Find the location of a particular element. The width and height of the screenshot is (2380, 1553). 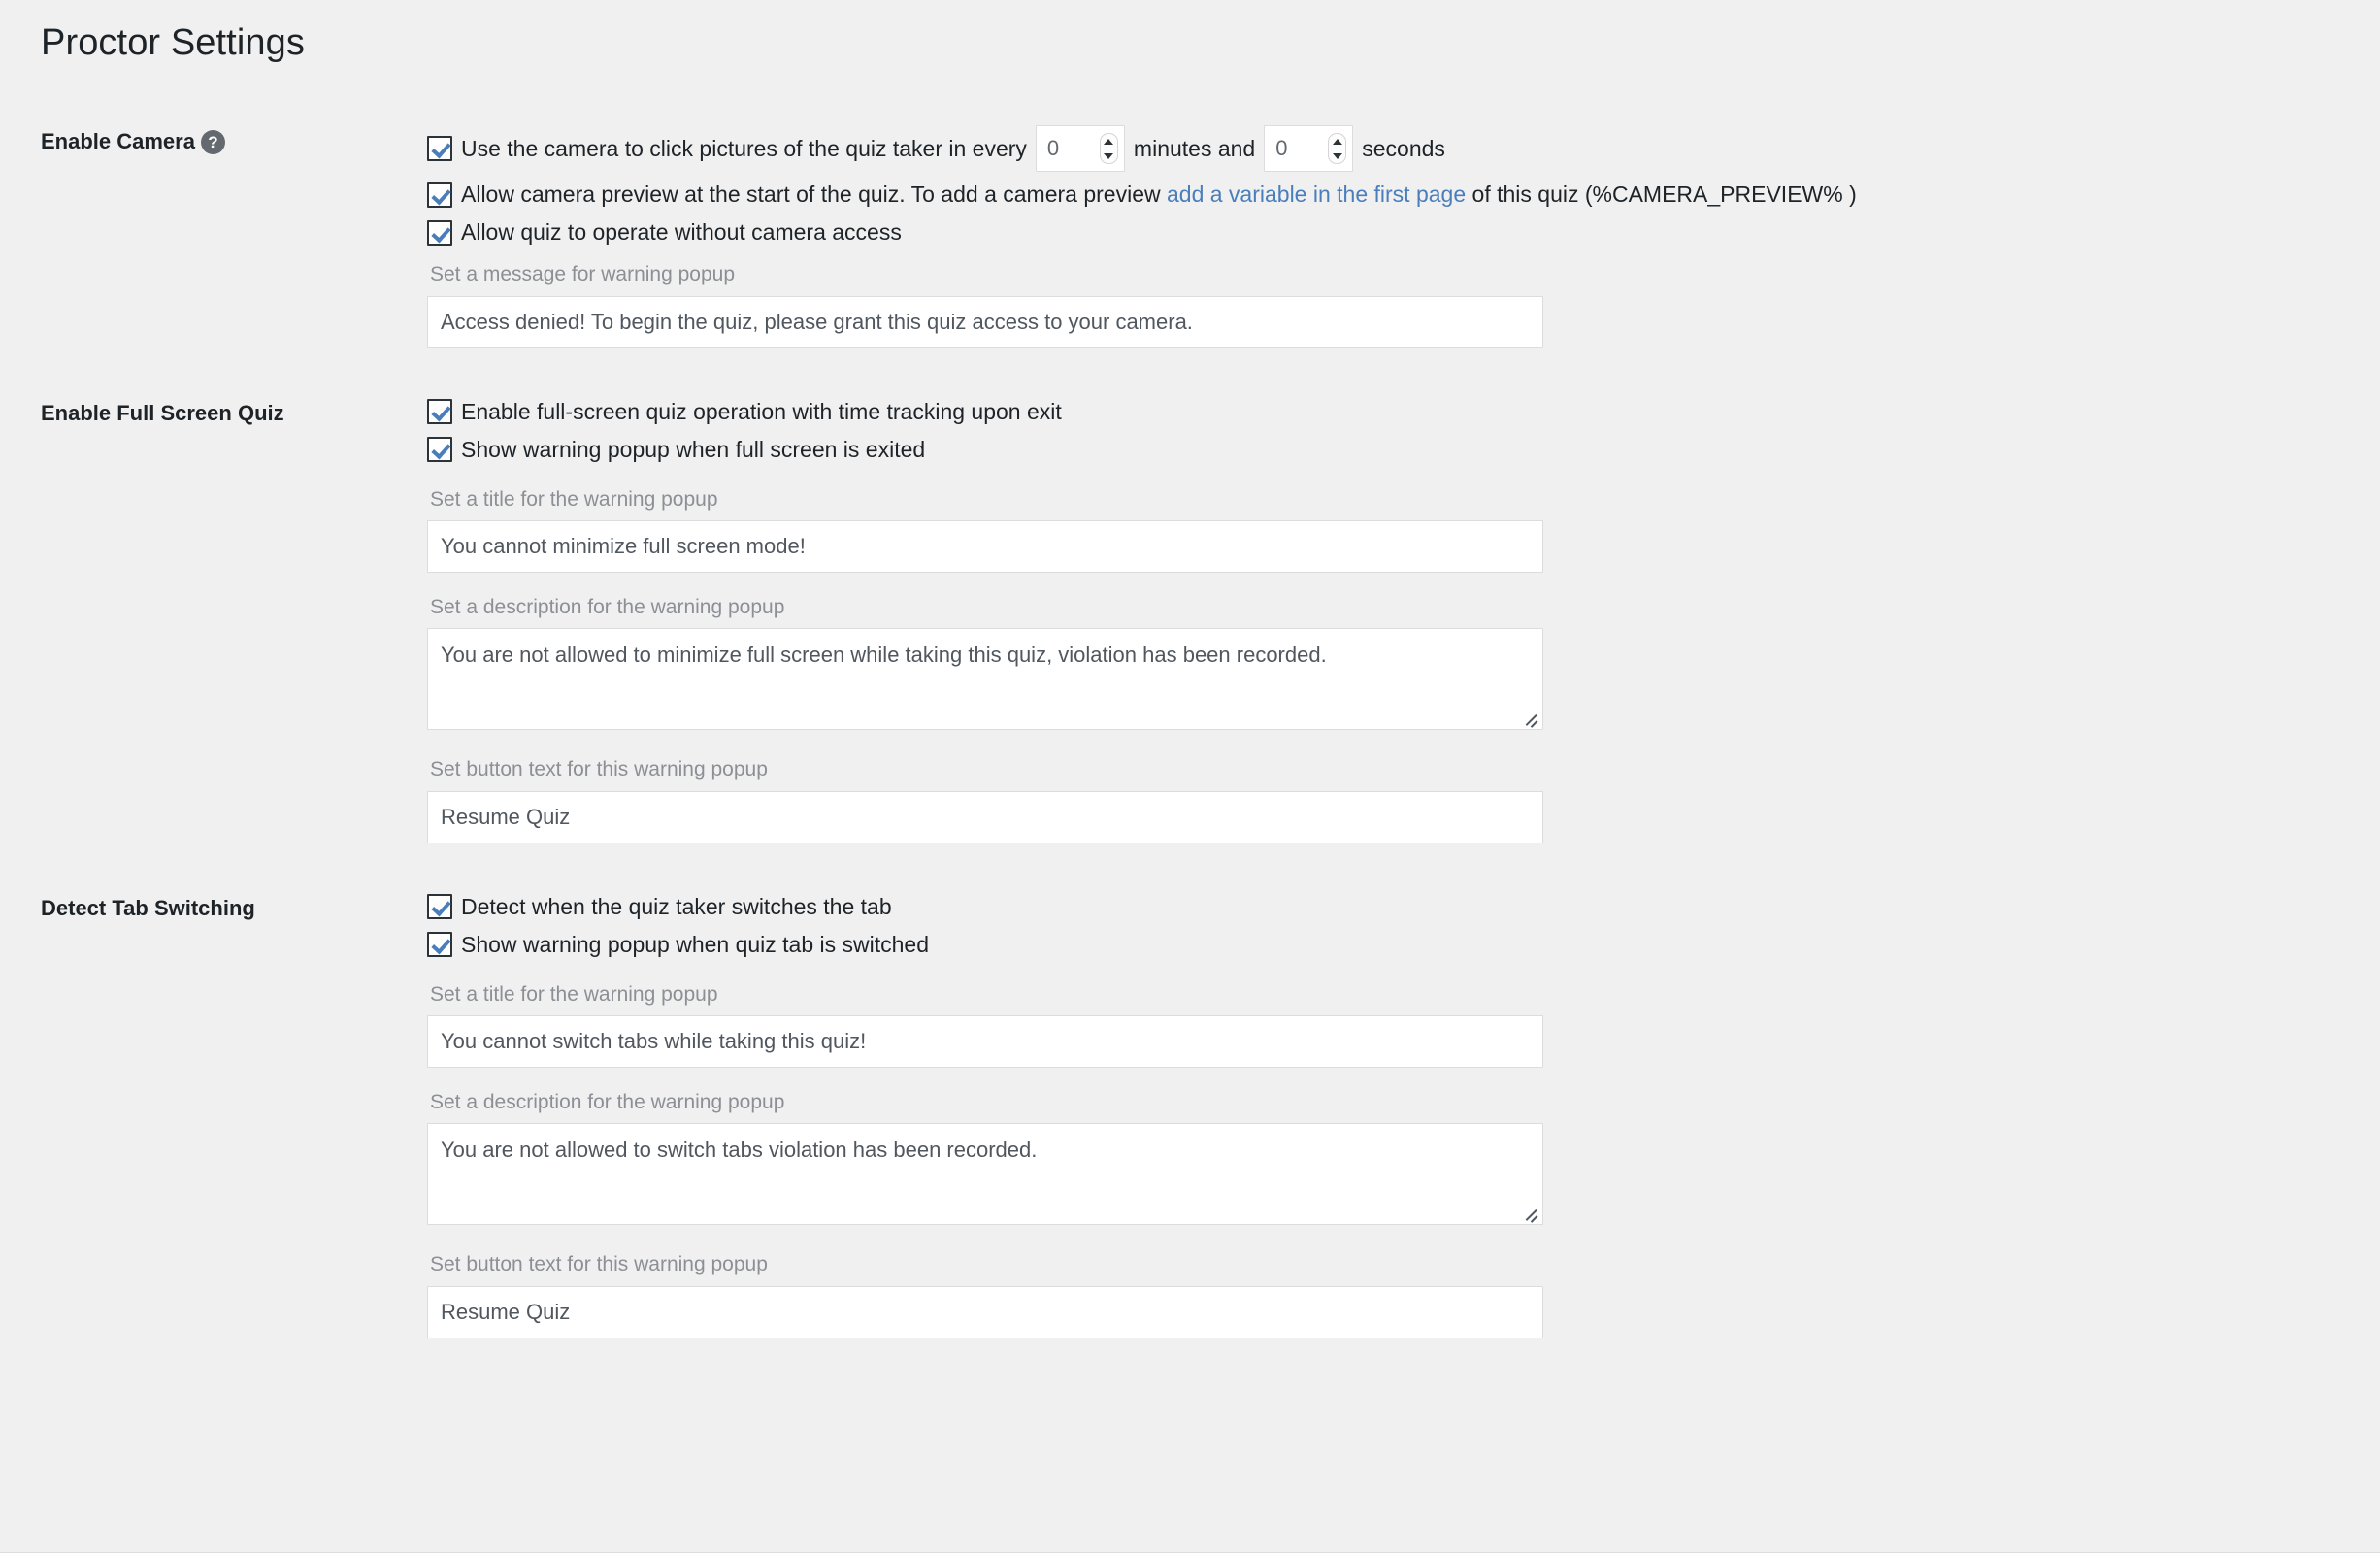

fullscreen-warning-description-input is located at coordinates (985, 679).